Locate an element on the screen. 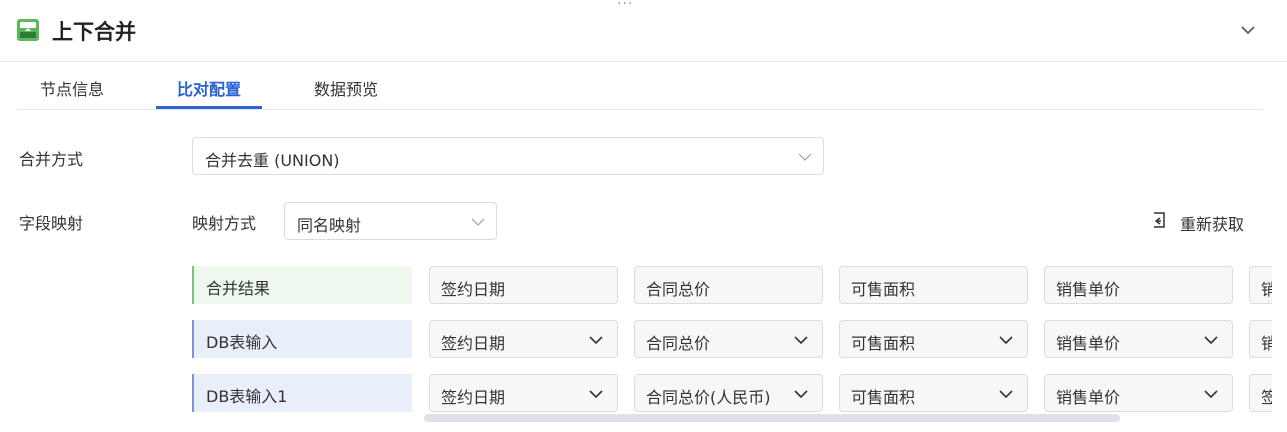 The image size is (1287, 432). page-title: 上下合并 is located at coordinates (94, 32).